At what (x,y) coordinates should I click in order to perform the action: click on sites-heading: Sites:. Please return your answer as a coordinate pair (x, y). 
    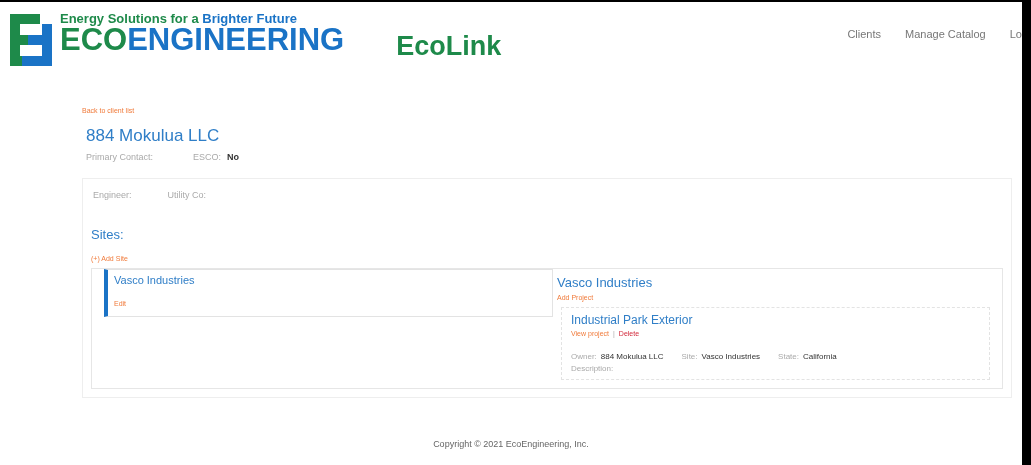
    Looking at the image, I should click on (108, 234).